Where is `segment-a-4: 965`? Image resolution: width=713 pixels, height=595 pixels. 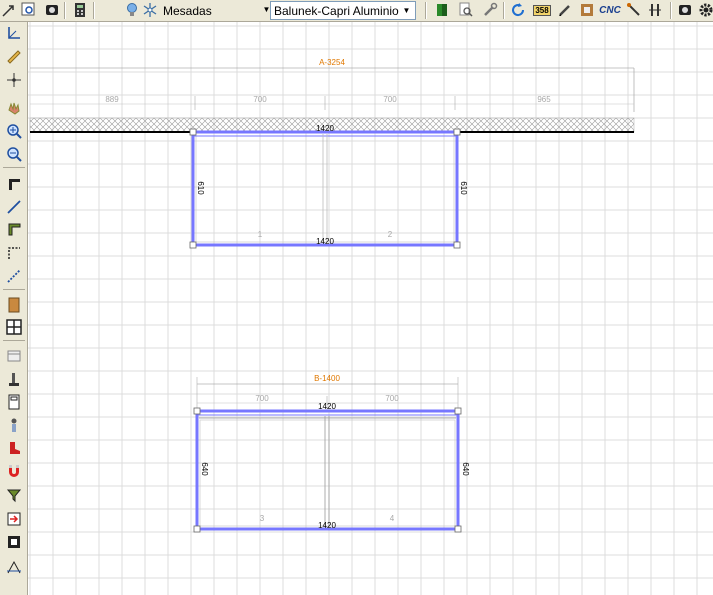
segment-a-4: 965 is located at coordinates (544, 99).